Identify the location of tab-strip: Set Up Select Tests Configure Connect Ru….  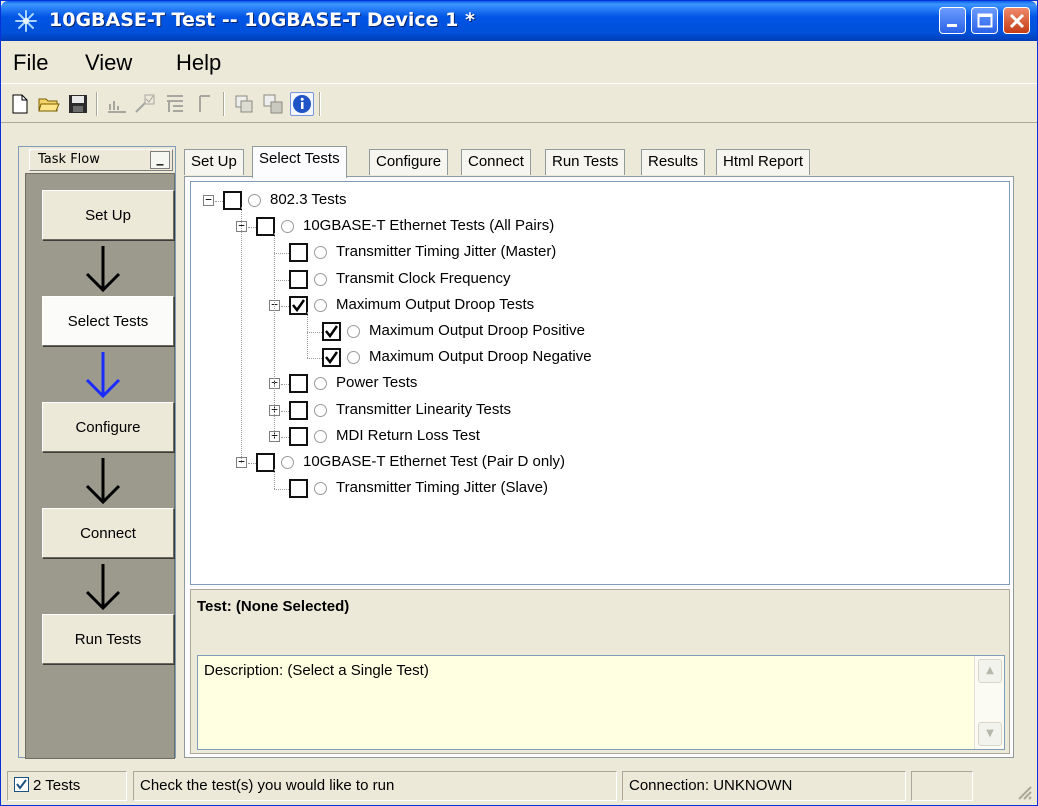
(609, 162).